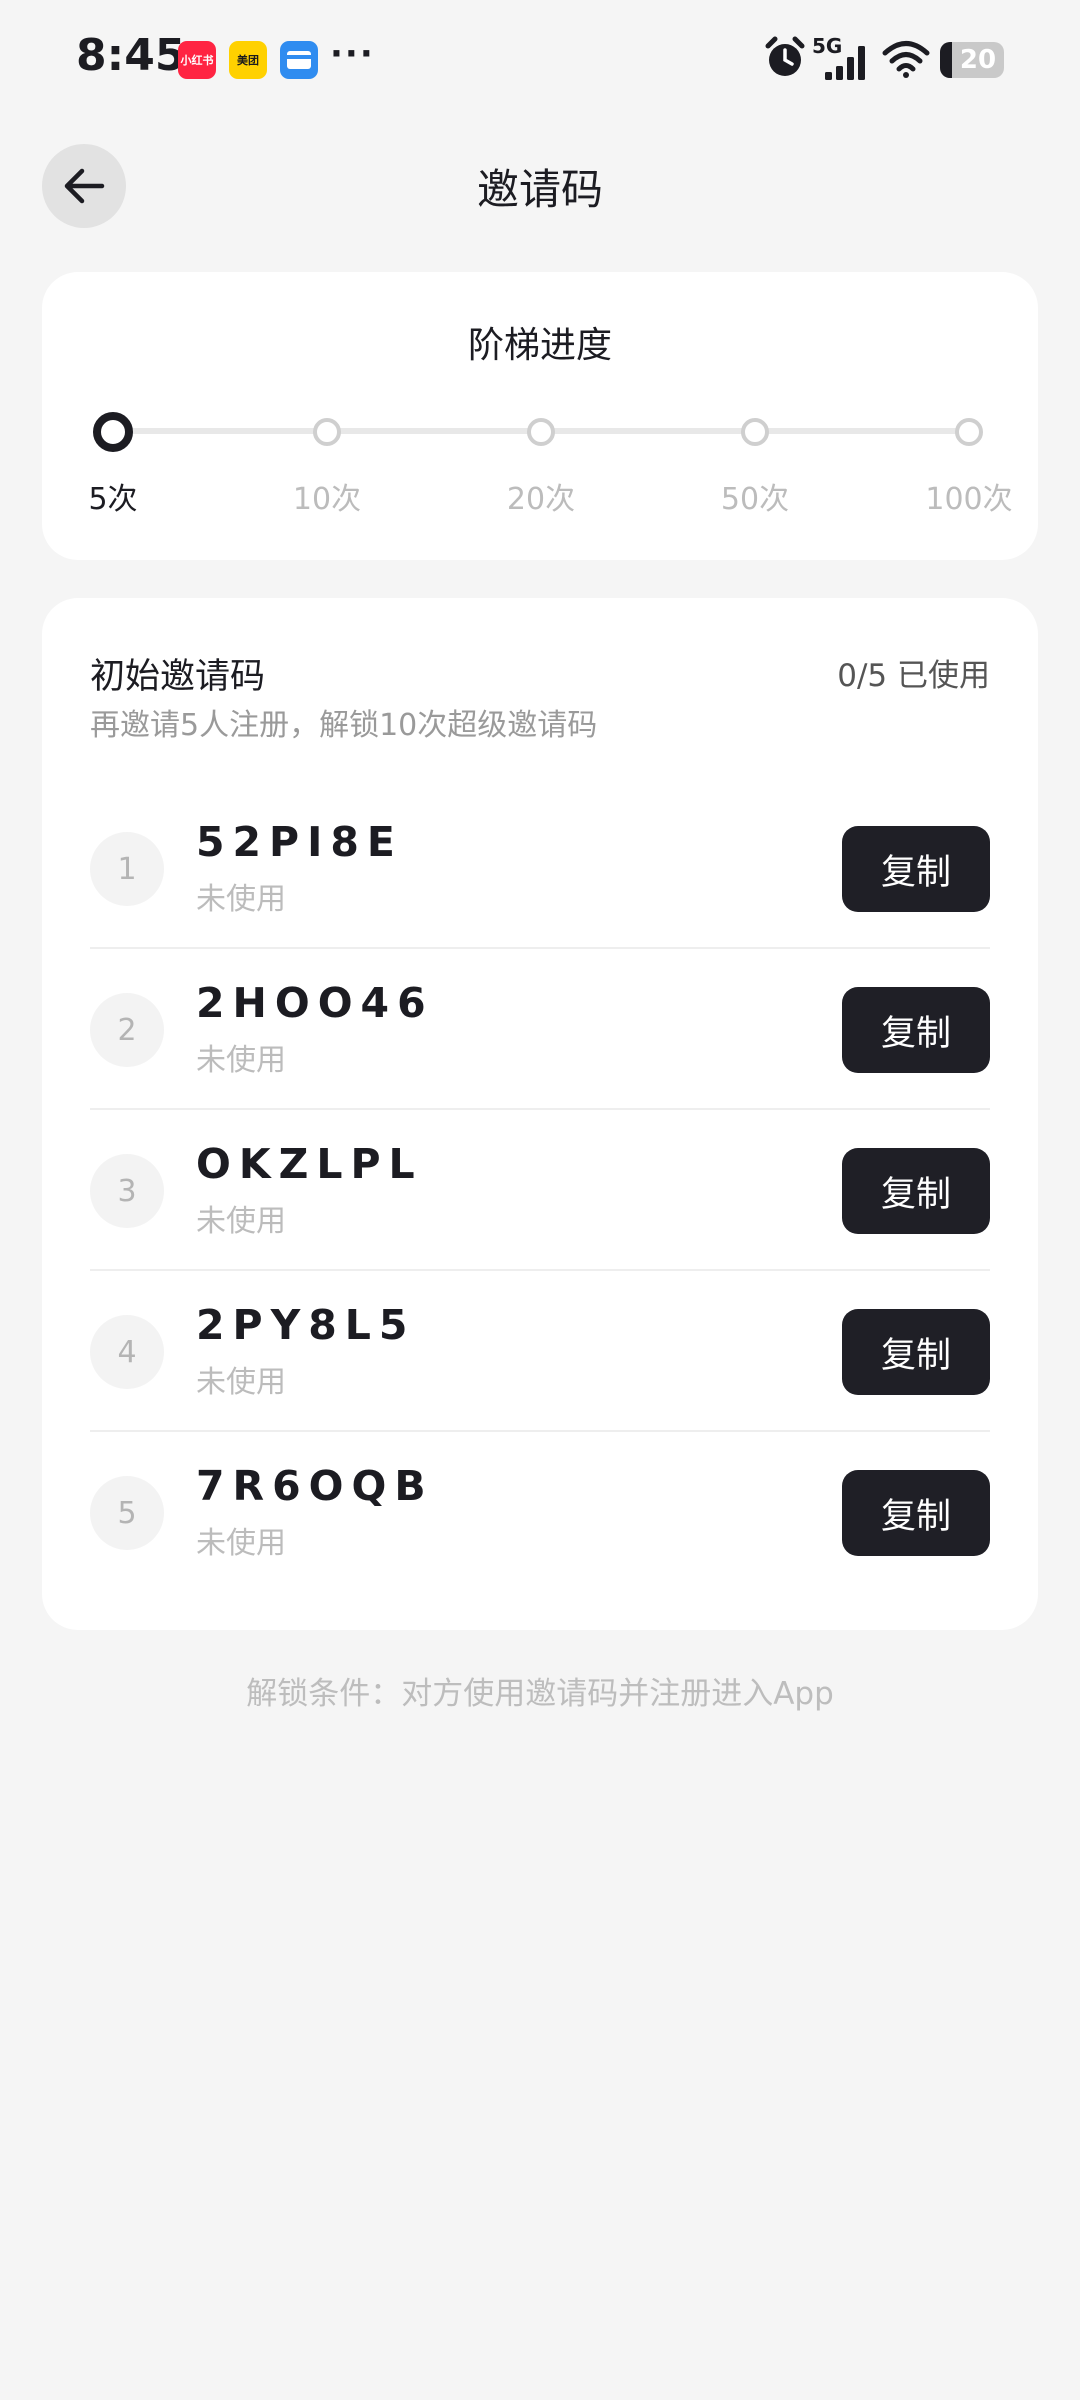 The image size is (1080, 2400). I want to click on invite-code-text: 2HOO46, so click(315, 1003).